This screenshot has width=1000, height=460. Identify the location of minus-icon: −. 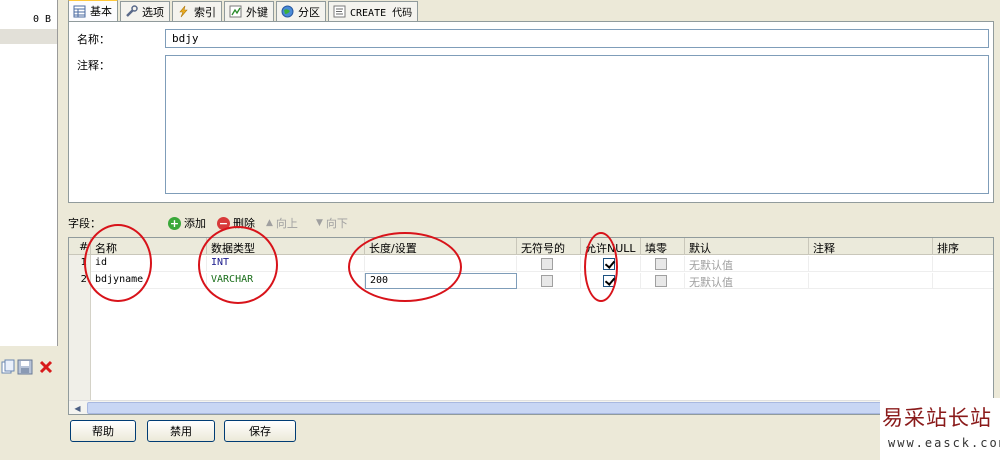
(223, 223).